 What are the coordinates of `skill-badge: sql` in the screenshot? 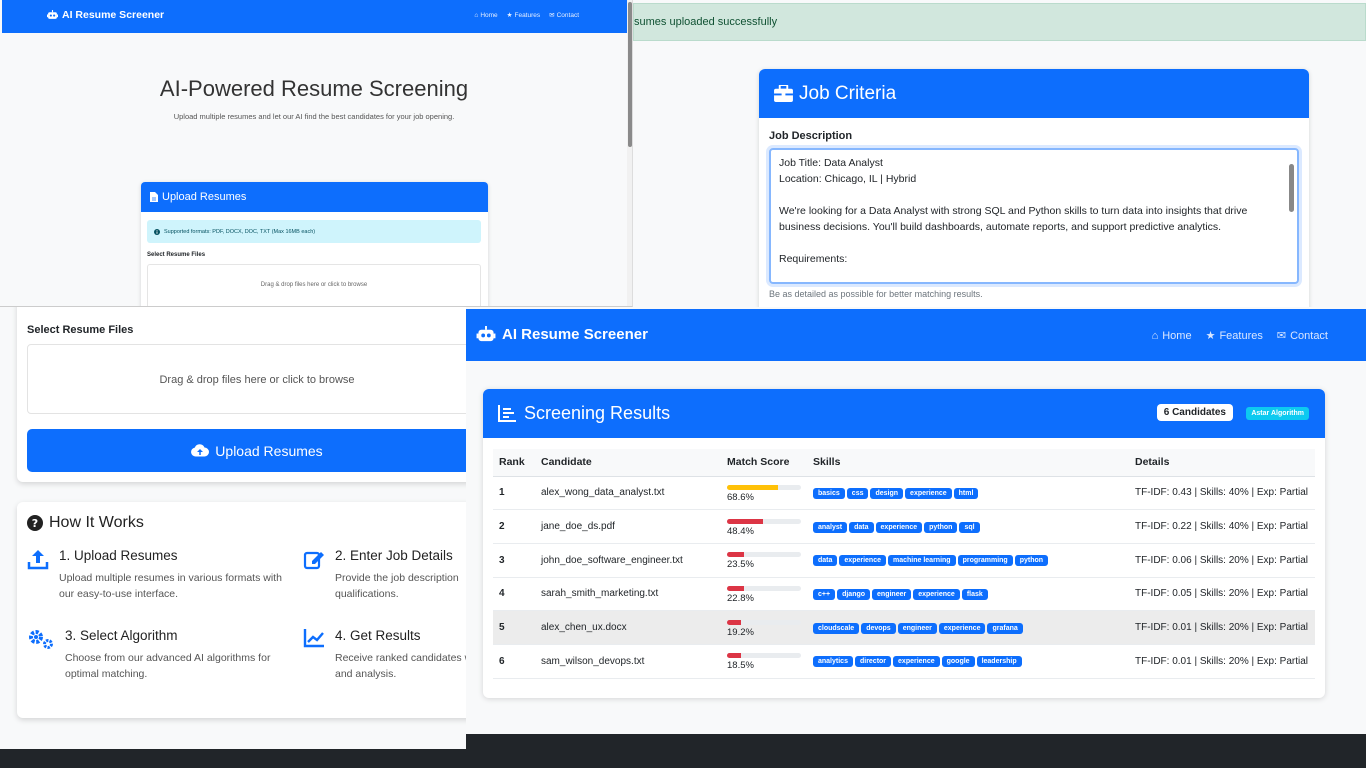 It's located at (969, 527).